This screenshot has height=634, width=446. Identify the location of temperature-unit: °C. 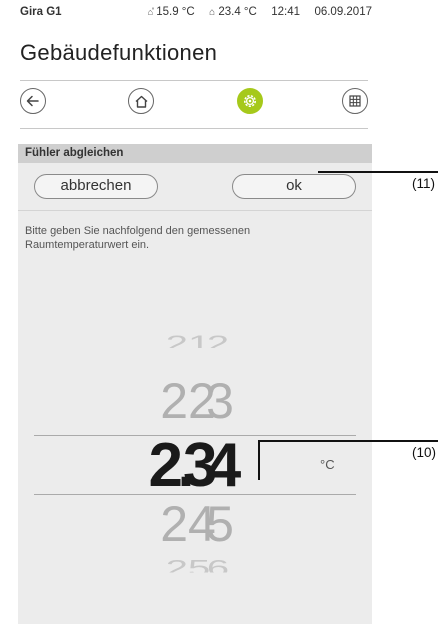
(327, 464).